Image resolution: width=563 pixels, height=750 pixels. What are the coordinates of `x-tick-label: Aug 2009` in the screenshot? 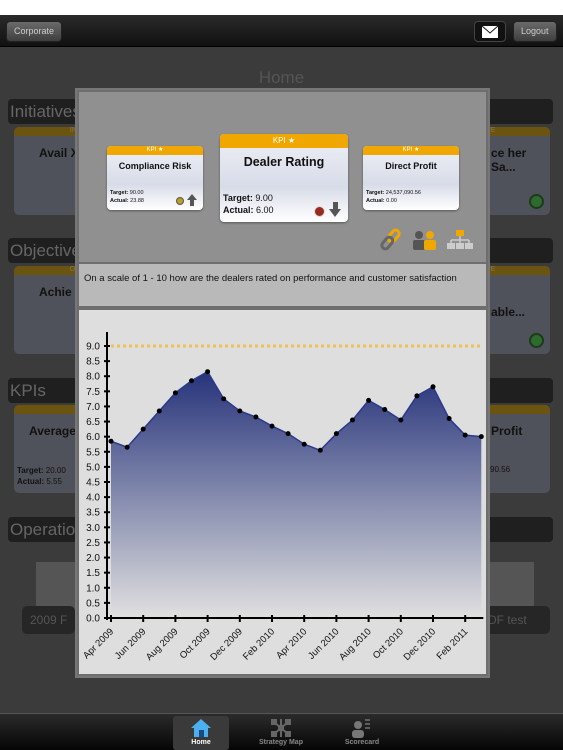 It's located at (162, 644).